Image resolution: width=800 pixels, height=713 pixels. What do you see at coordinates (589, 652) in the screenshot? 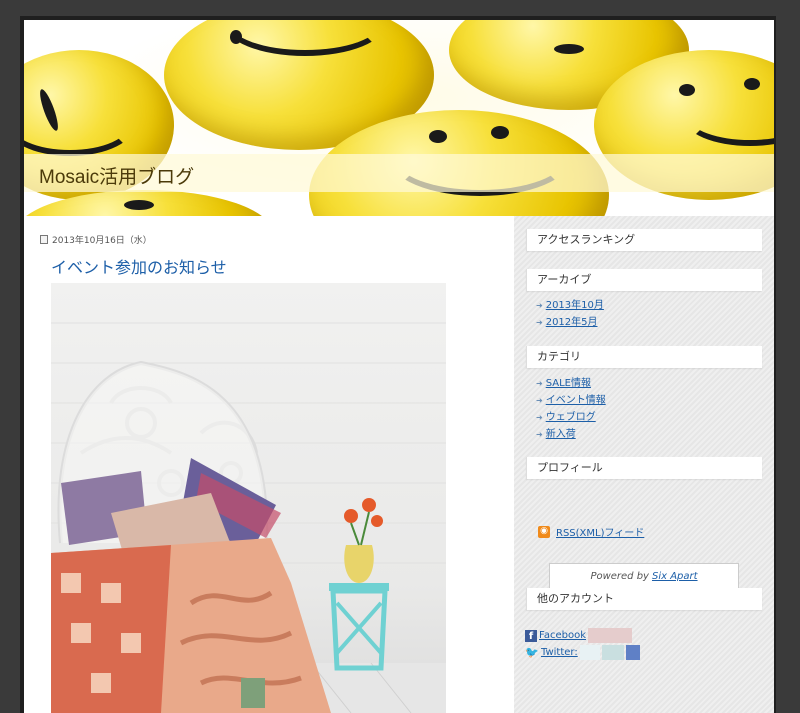
I see `redacted-twitter-name` at bounding box center [589, 652].